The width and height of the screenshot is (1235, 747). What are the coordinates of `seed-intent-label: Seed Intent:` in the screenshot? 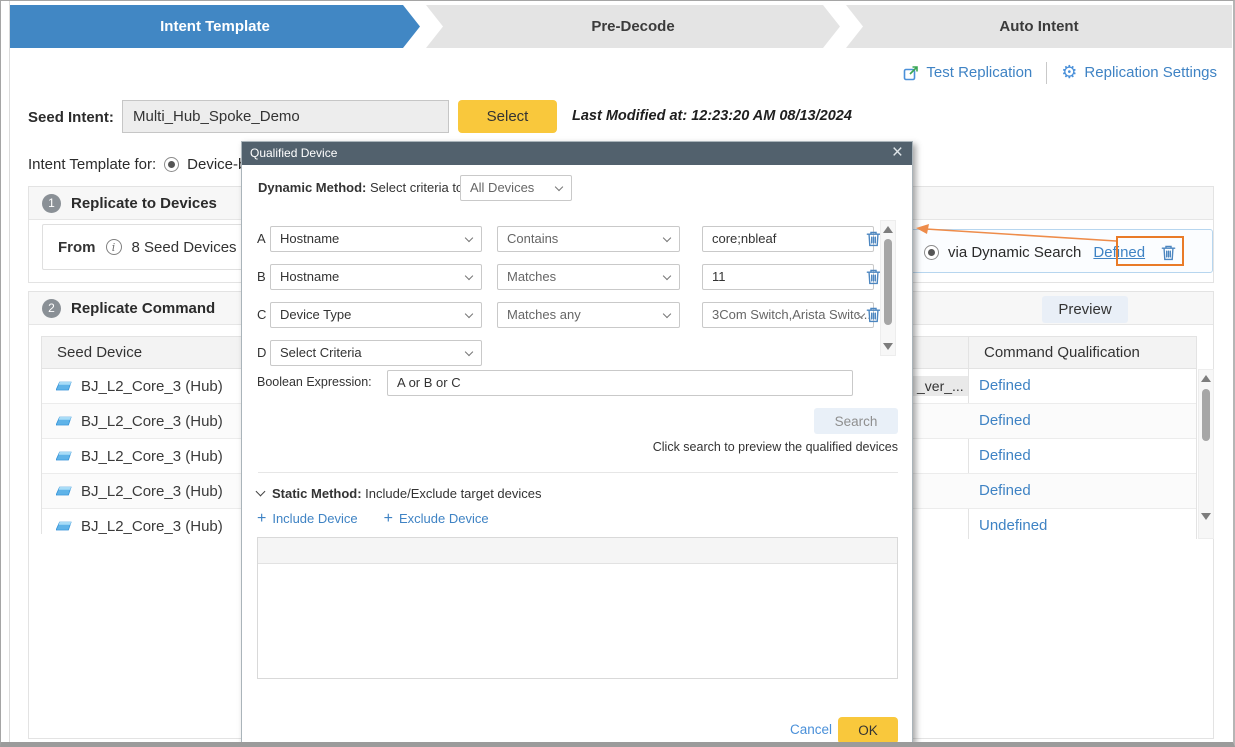 It's located at (71, 117).